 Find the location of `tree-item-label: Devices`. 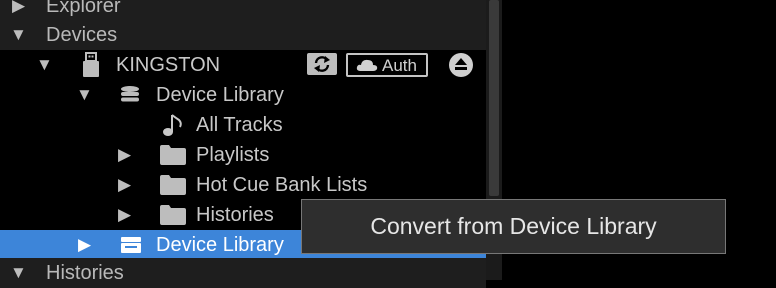

tree-item-label: Devices is located at coordinates (82, 35).